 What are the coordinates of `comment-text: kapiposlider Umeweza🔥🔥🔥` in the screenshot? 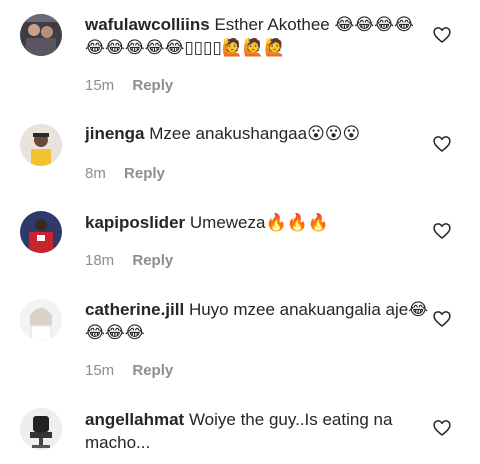 It's located at (257, 222).